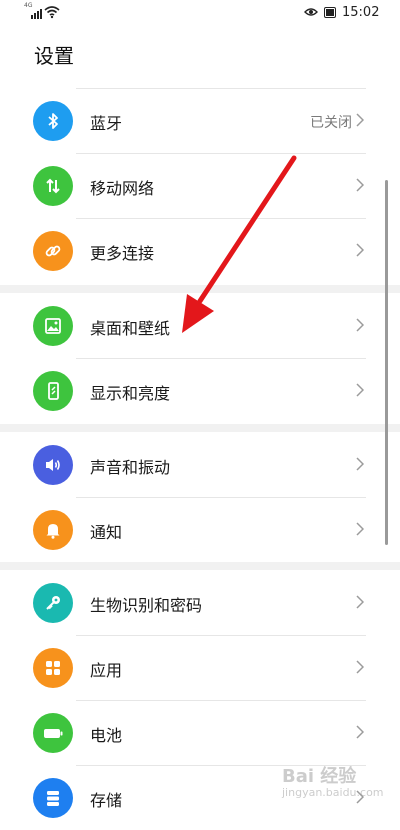 This screenshot has height=830, width=400. Describe the element at coordinates (106, 670) in the screenshot. I see `settings-item-label: 应用` at that location.